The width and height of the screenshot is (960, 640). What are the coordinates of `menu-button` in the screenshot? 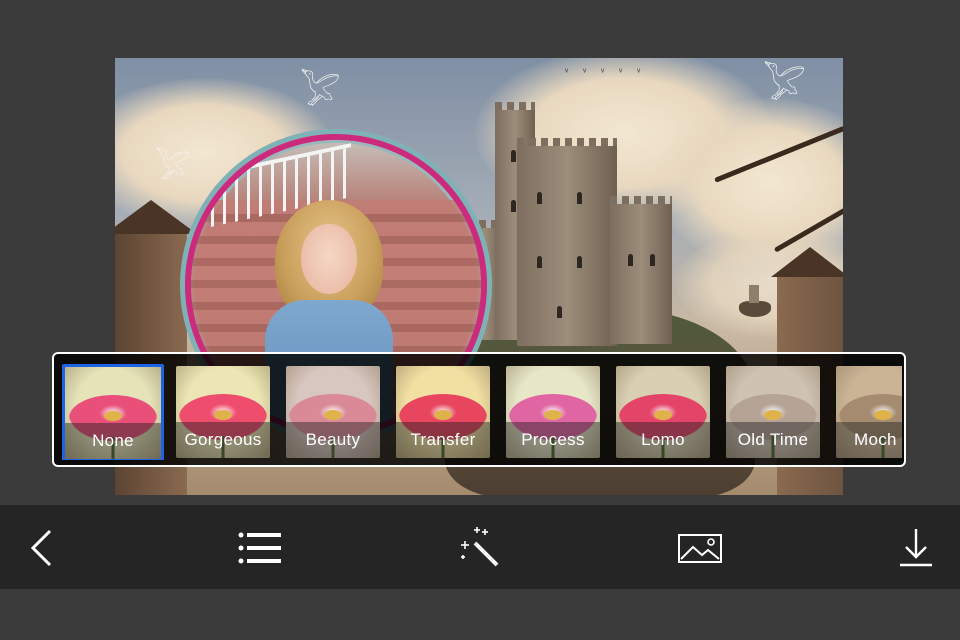 It's located at (260, 548).